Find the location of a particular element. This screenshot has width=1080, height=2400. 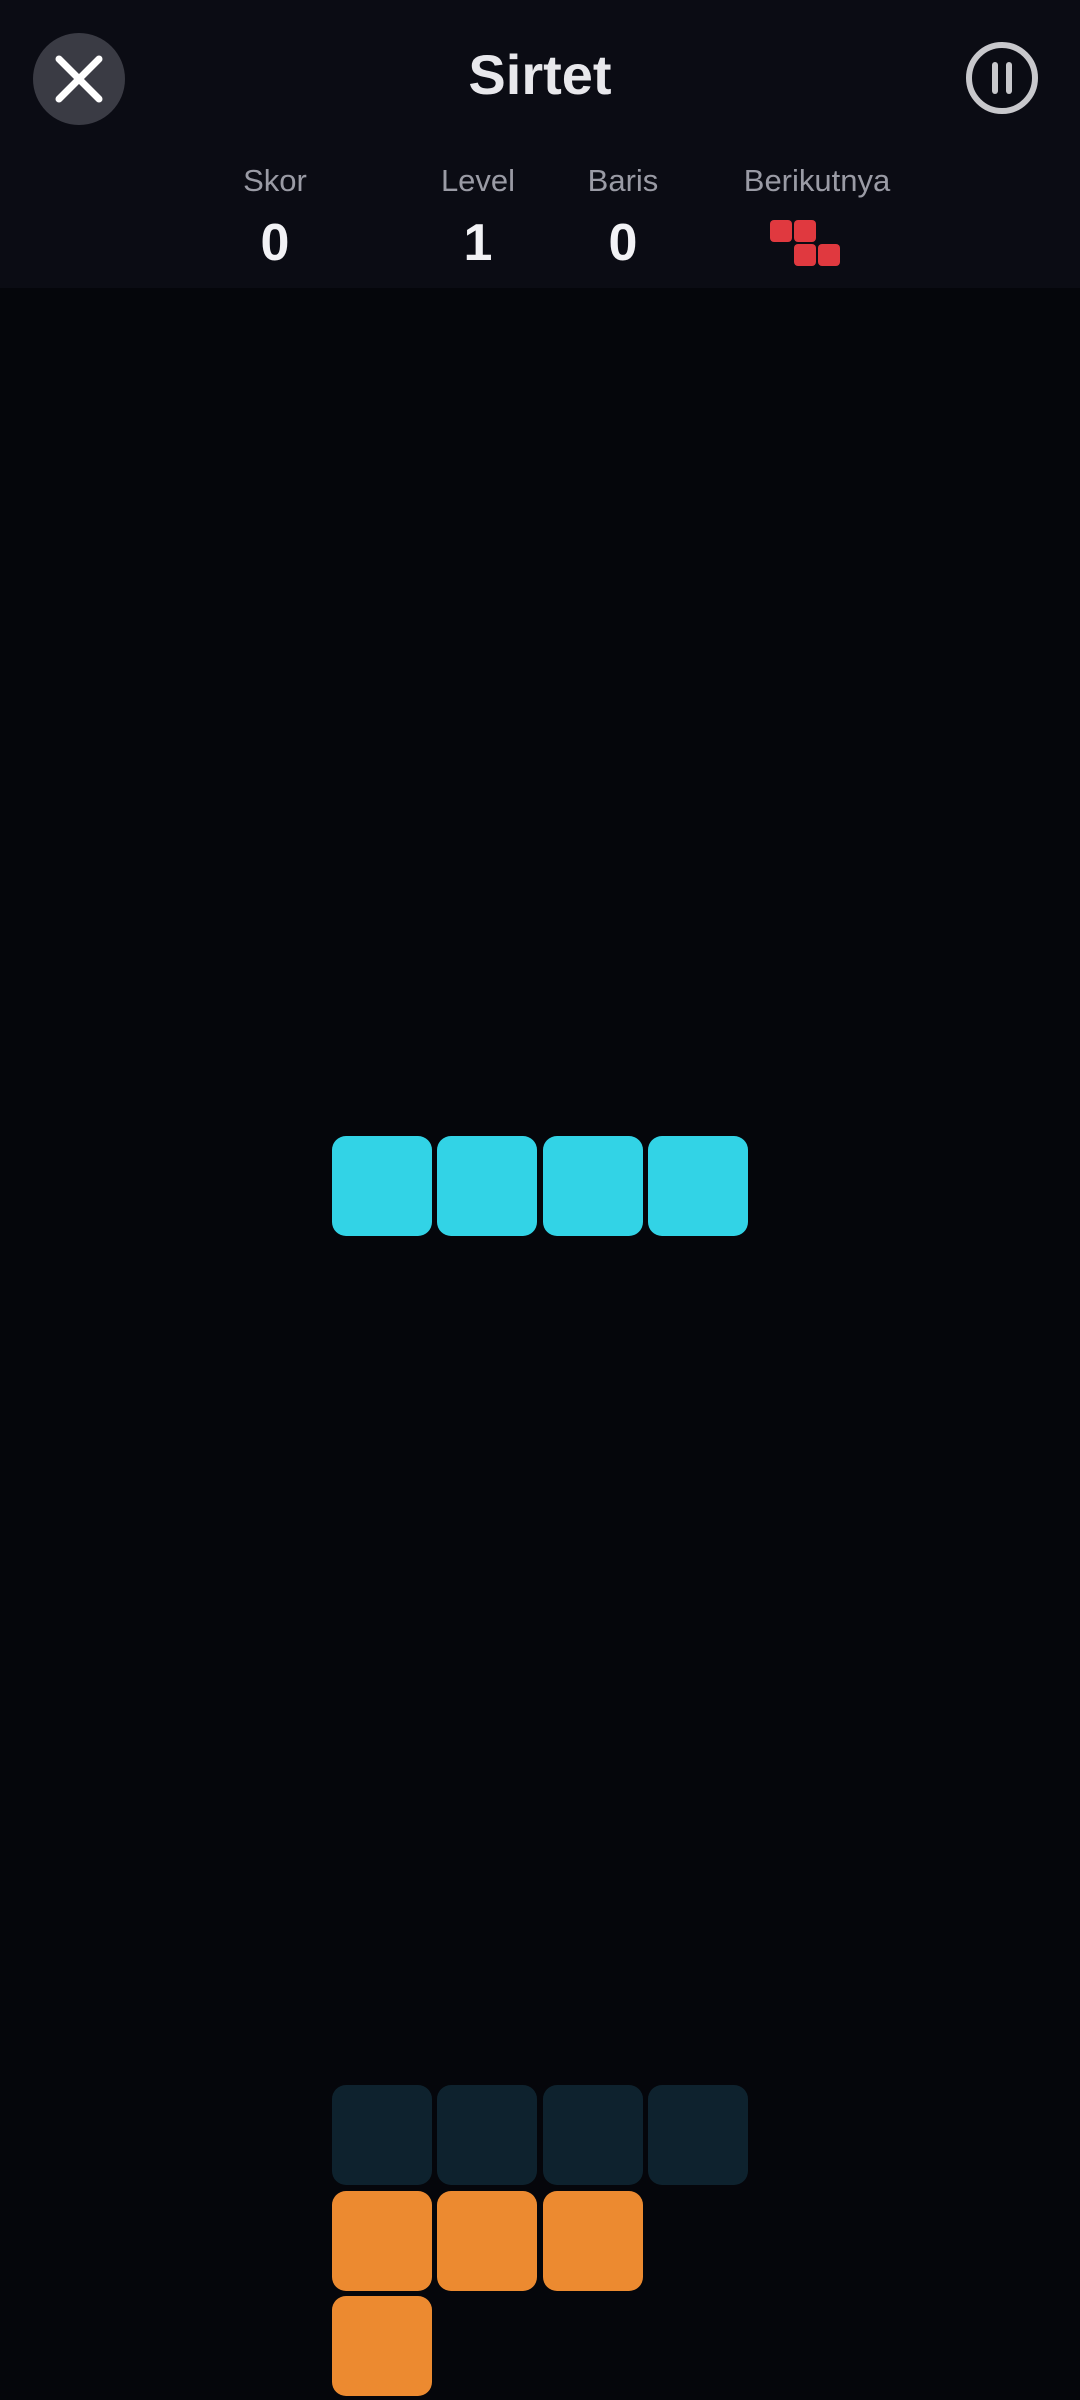

next-label: Berikutnya is located at coordinates (817, 180).